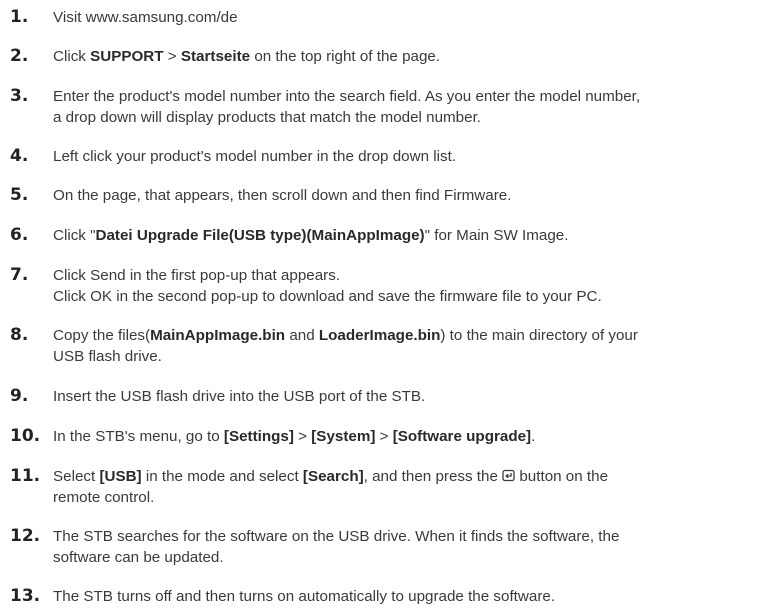 Image resolution: width=771 pixels, height=616 pixels. Describe the element at coordinates (508, 475) in the screenshot. I see `enter-icon` at that location.